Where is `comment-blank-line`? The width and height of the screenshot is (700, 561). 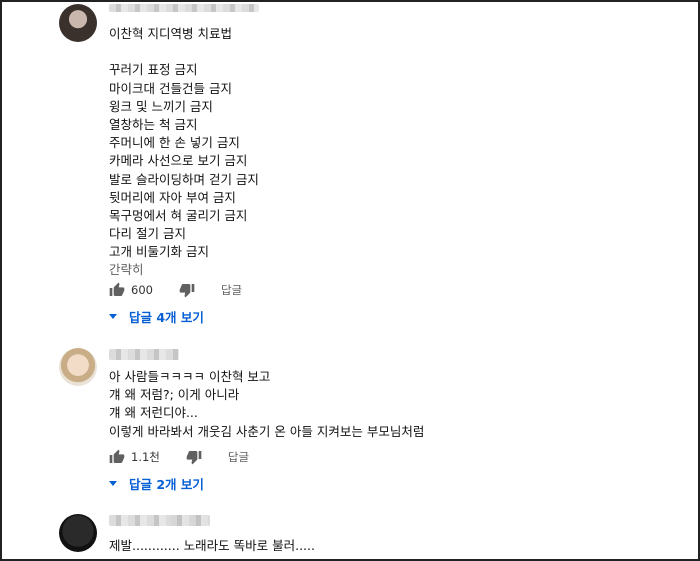 comment-blank-line is located at coordinates (184, 52).